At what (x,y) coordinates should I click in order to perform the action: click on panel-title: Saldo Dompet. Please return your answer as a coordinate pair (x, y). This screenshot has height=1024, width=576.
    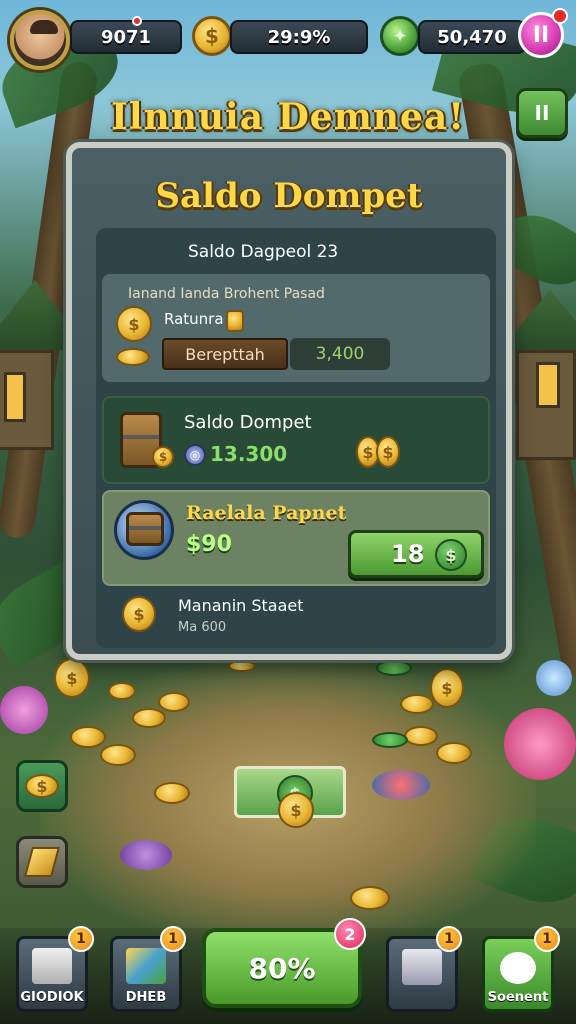
    Looking at the image, I should click on (289, 196).